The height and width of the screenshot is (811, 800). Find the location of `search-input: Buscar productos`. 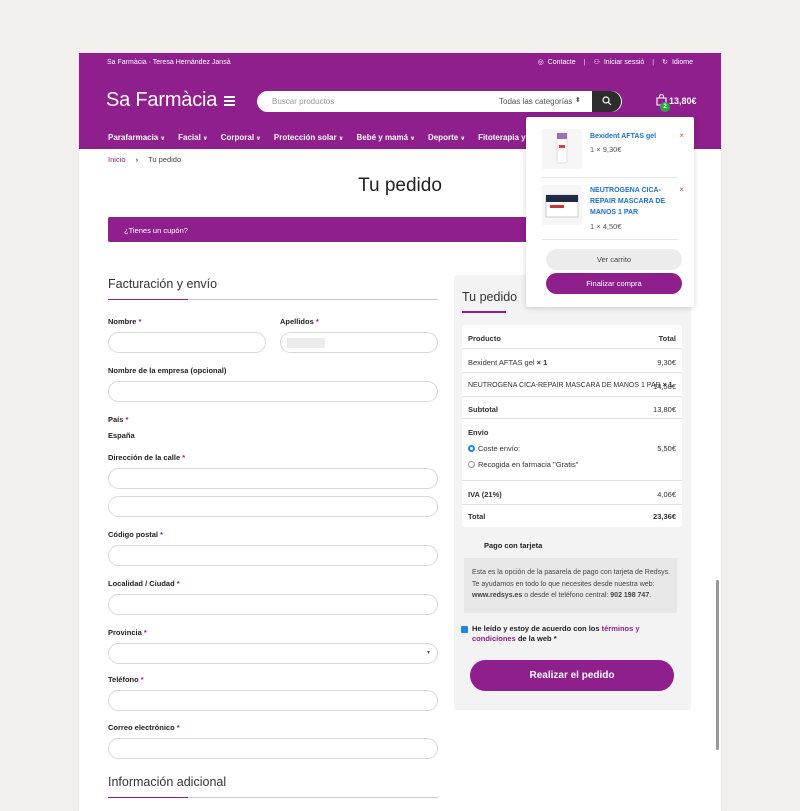

search-input: Buscar productos is located at coordinates (303, 101).